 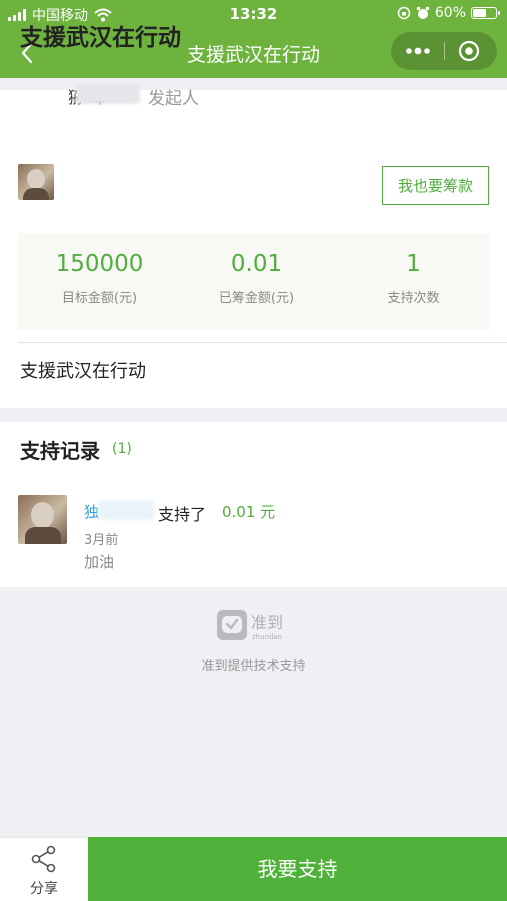 What do you see at coordinates (122, 449) in the screenshot?
I see `records-count: (1)` at bounding box center [122, 449].